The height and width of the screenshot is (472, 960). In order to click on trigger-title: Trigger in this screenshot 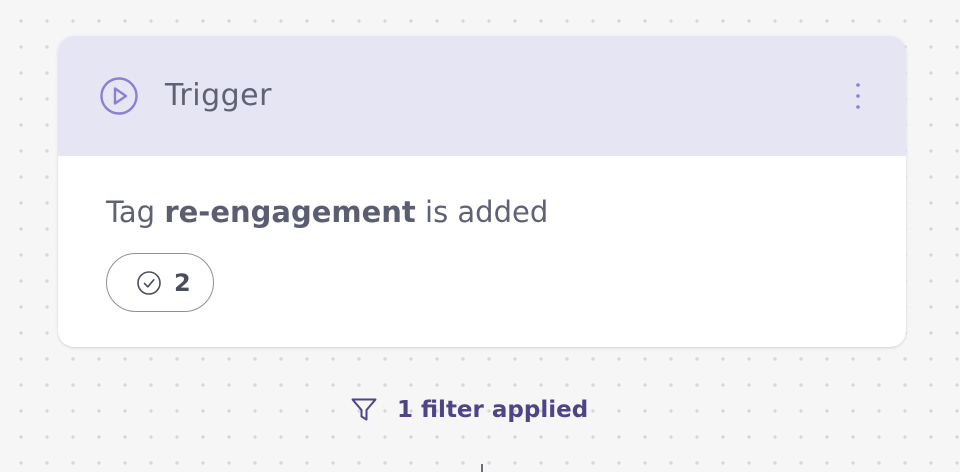, I will do `click(218, 95)`.